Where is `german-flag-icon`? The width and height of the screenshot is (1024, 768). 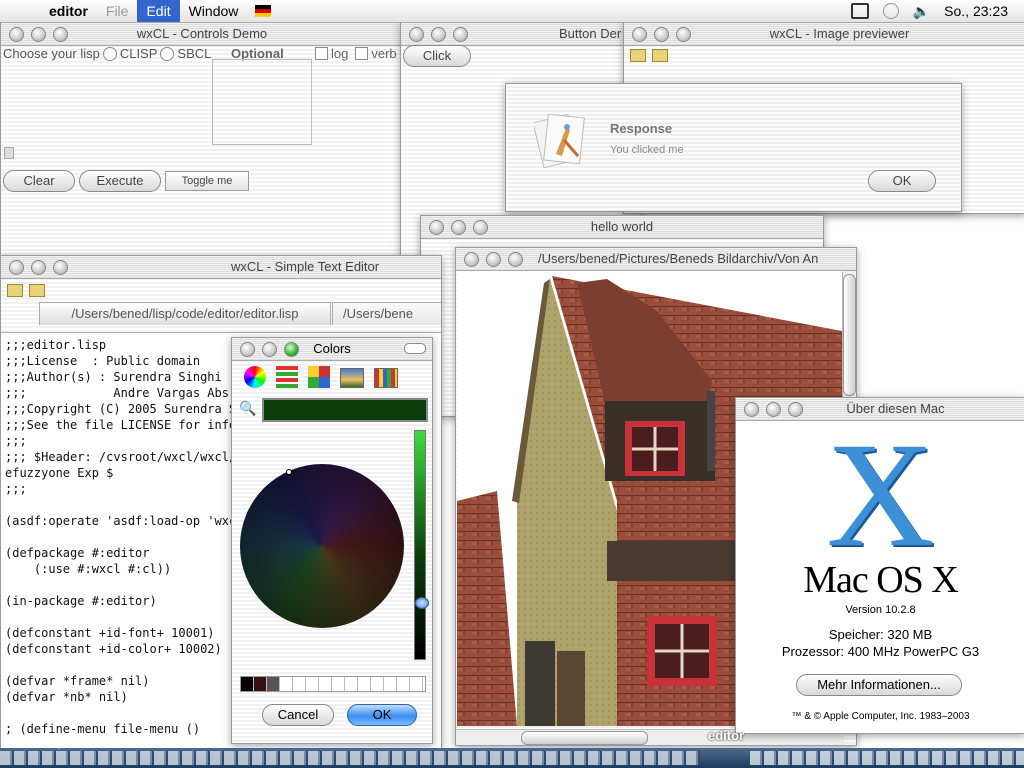
german-flag-icon is located at coordinates (263, 11).